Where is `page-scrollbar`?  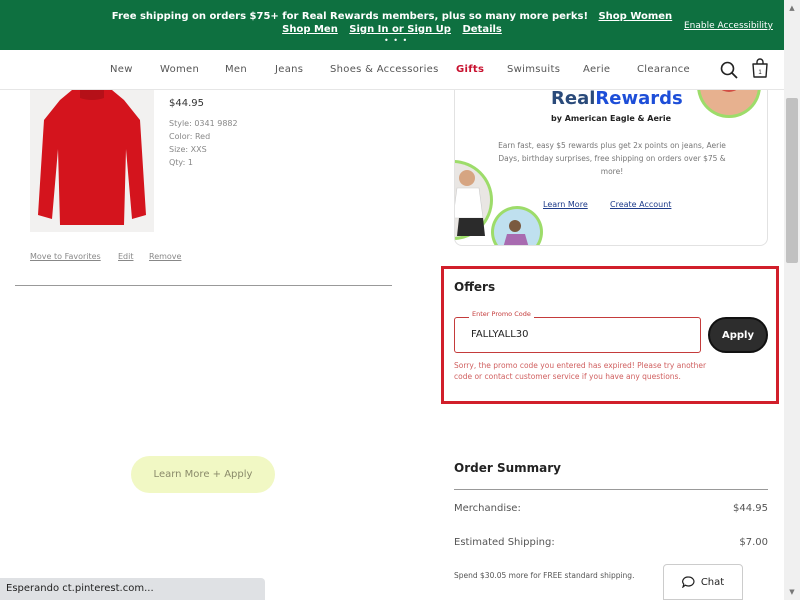 page-scrollbar is located at coordinates (792, 300).